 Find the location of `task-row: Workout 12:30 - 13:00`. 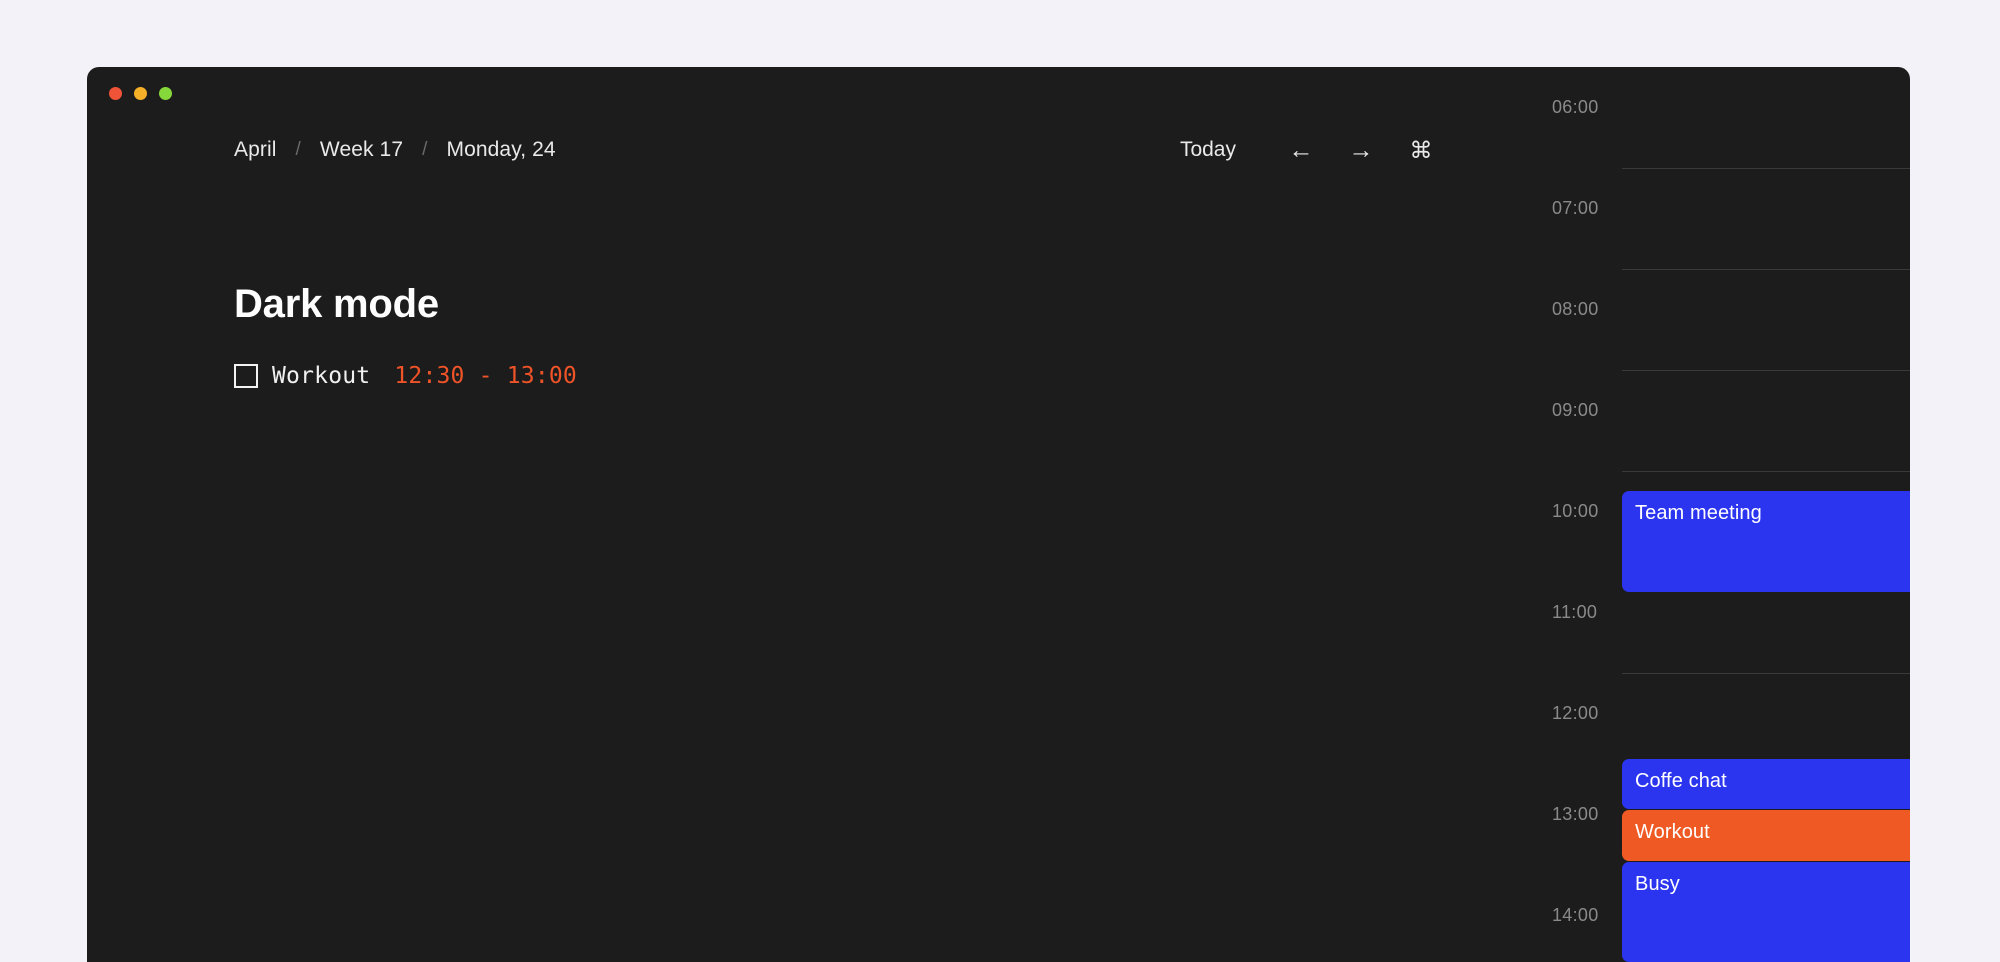

task-row: Workout 12:30 - 13:00 is located at coordinates (405, 376).